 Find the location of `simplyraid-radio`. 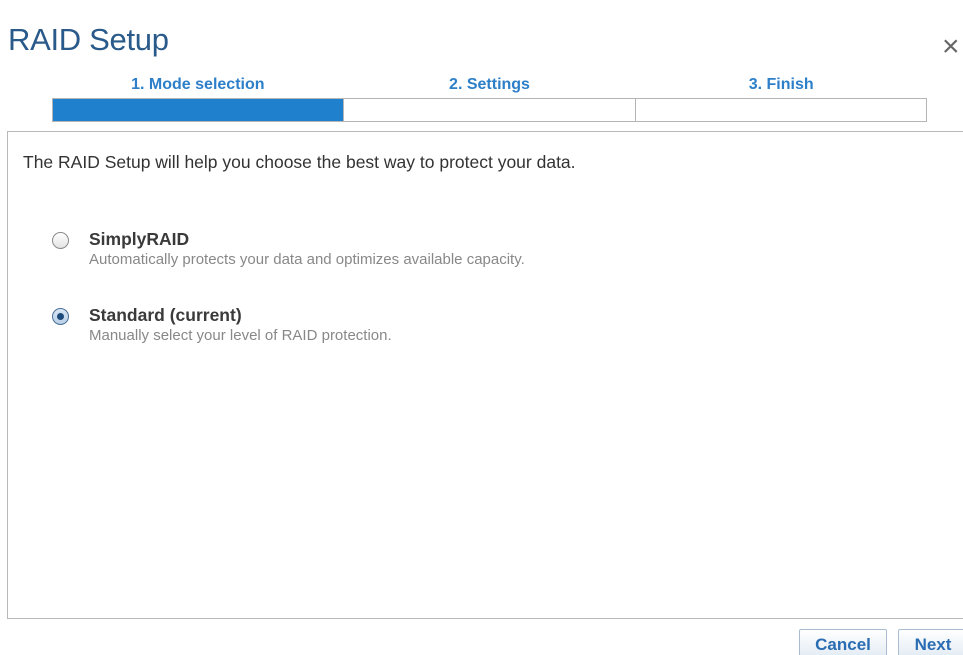

simplyraid-radio is located at coordinates (60, 240).